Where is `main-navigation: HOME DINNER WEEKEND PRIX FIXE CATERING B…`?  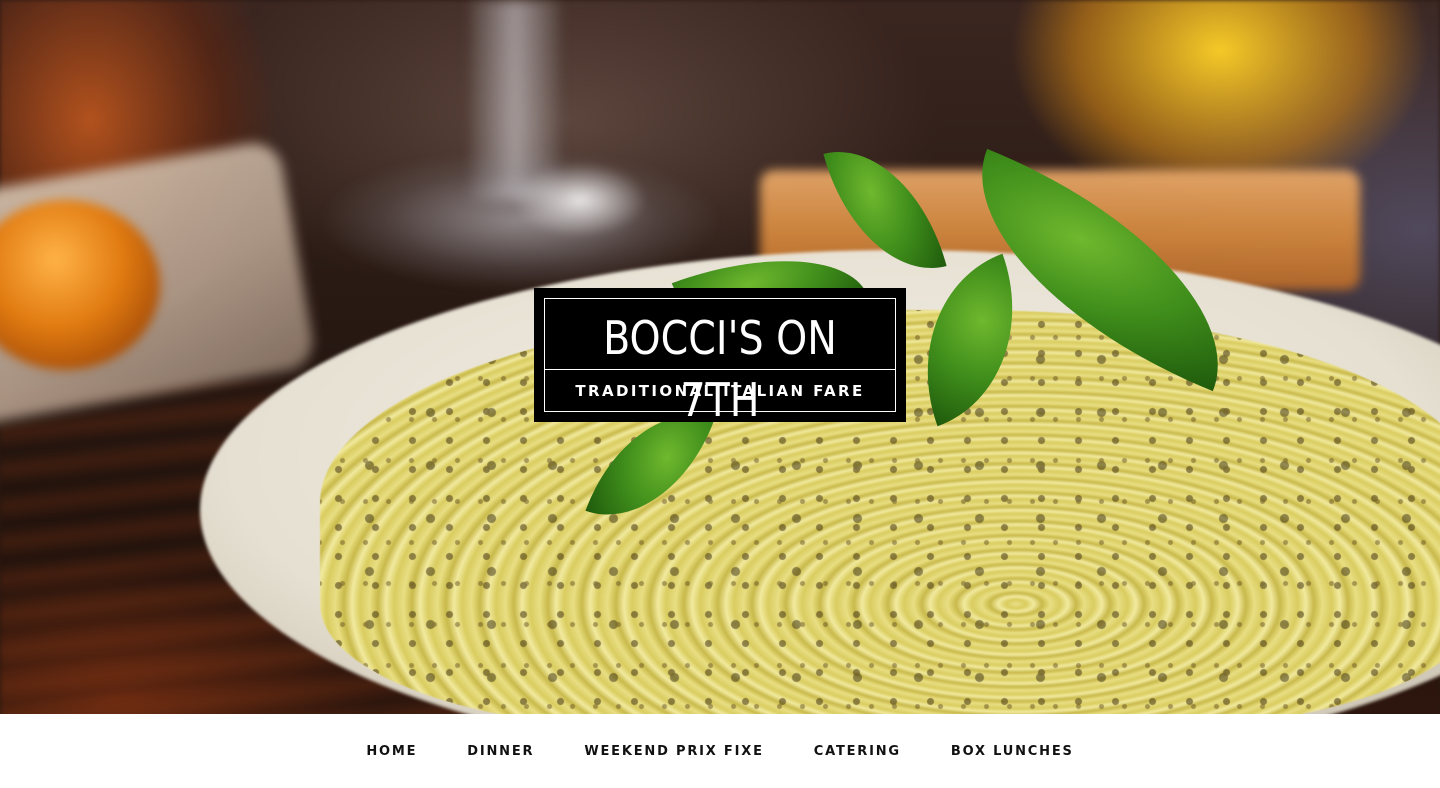
main-navigation: HOME DINNER WEEKEND PRIX FIXE CATERING B… is located at coordinates (720, 751).